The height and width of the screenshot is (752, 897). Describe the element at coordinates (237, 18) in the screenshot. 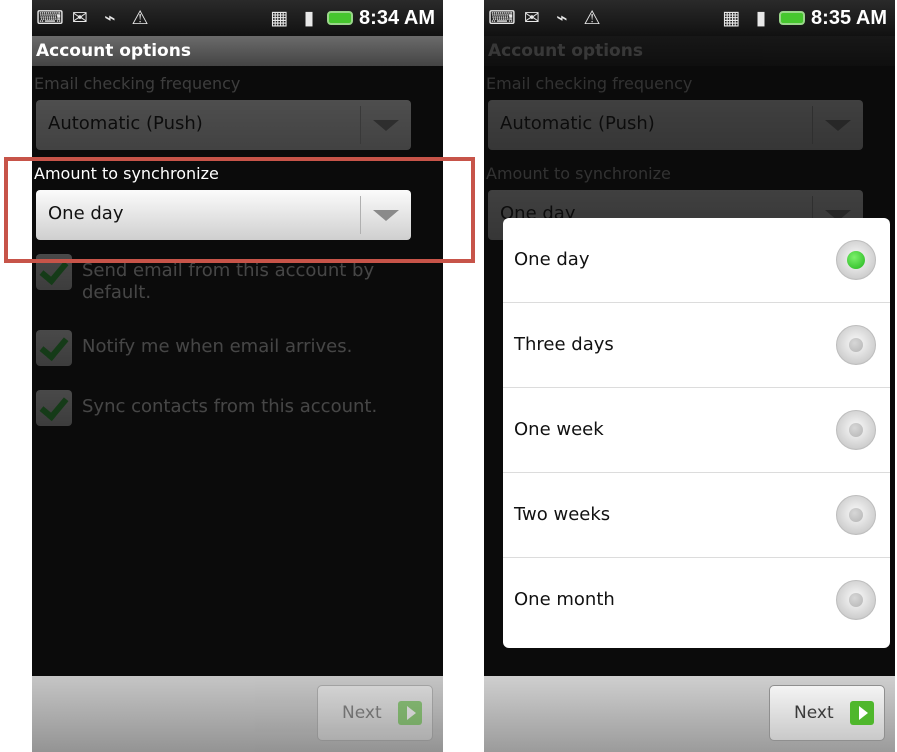

I see `status-bar: ⌨ ✉ ⌁ ⚠ ▦ ▮ 8:34 AM` at that location.